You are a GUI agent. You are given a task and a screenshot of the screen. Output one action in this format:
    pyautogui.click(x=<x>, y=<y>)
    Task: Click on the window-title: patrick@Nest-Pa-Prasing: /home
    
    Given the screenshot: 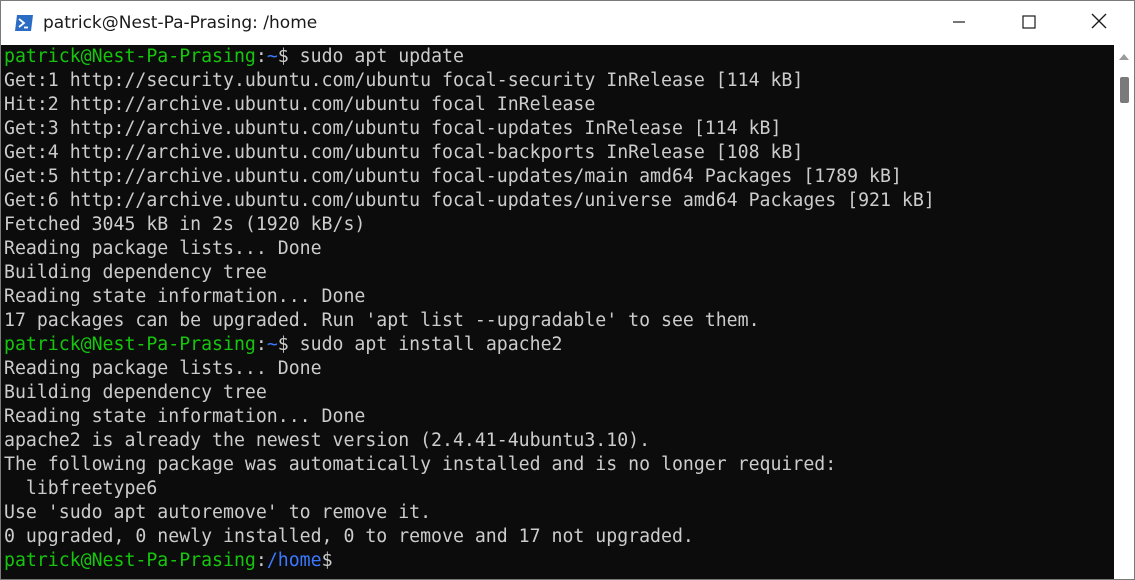 What is the action you would take?
    pyautogui.click(x=180, y=23)
    